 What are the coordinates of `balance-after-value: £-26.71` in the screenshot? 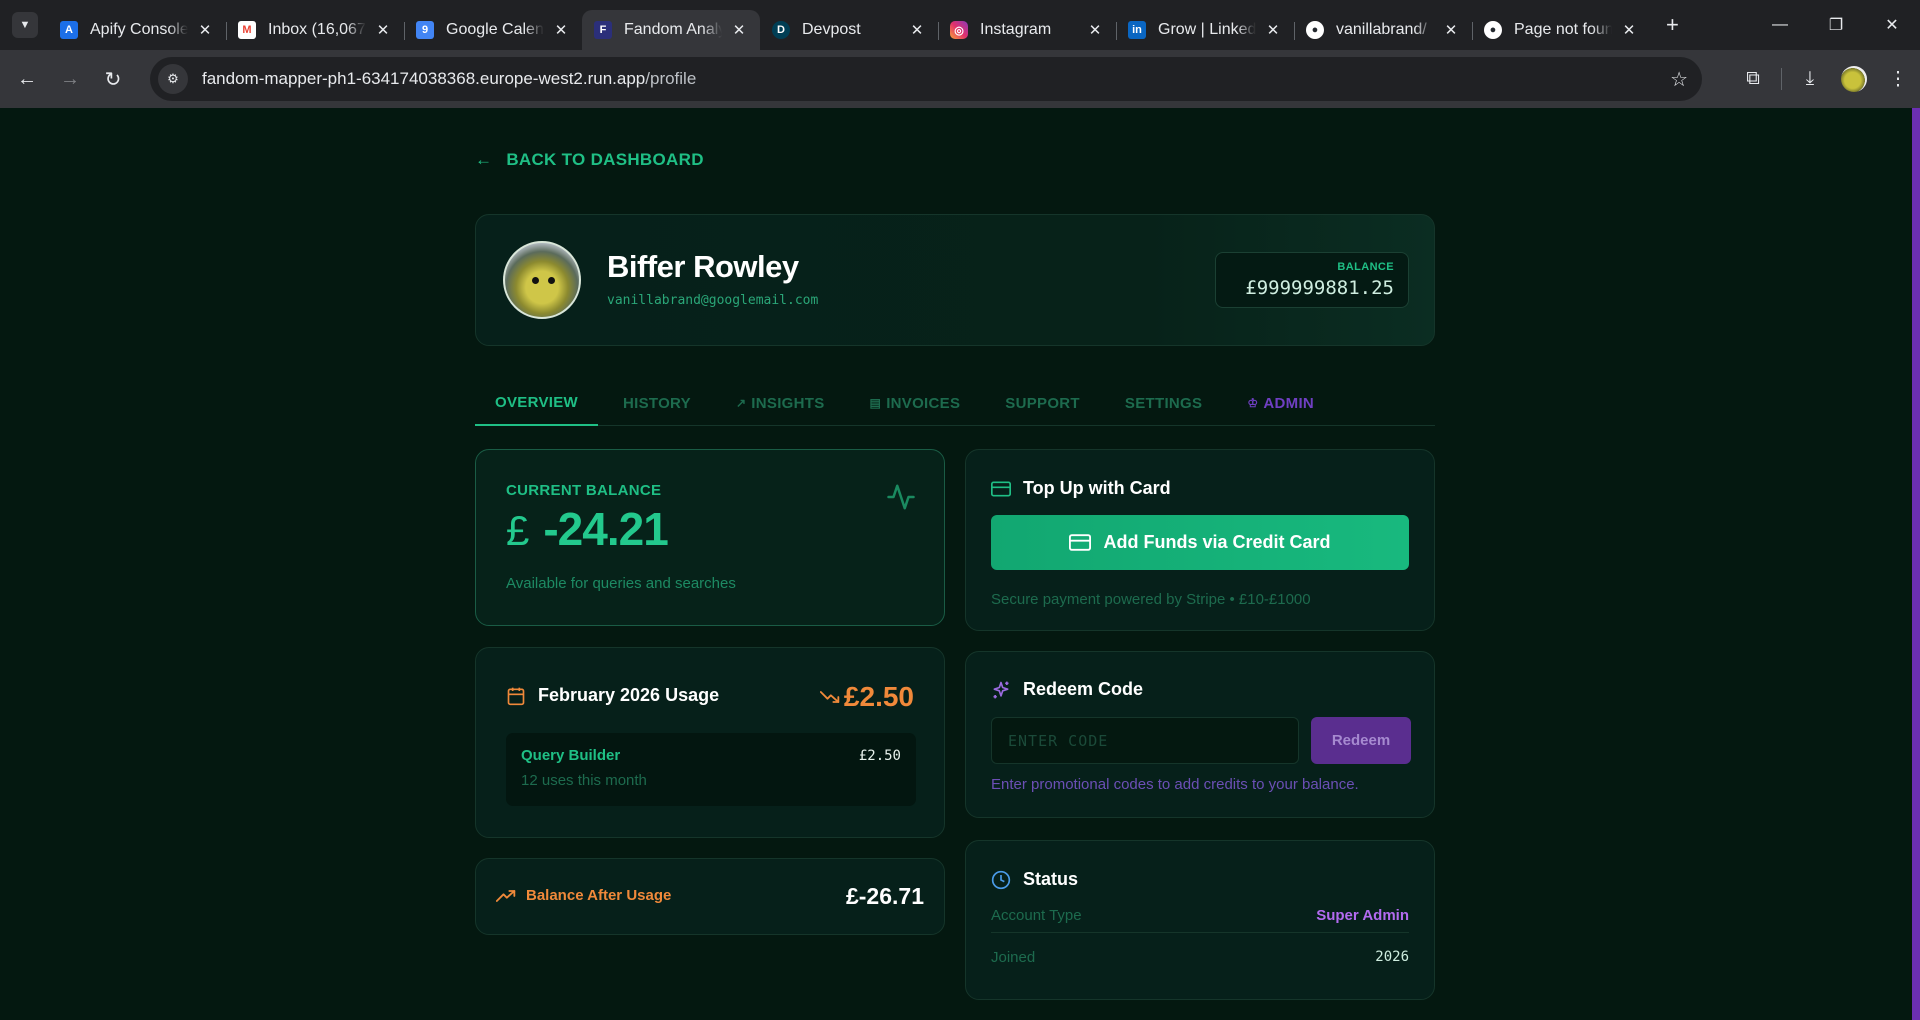 It's located at (884, 896).